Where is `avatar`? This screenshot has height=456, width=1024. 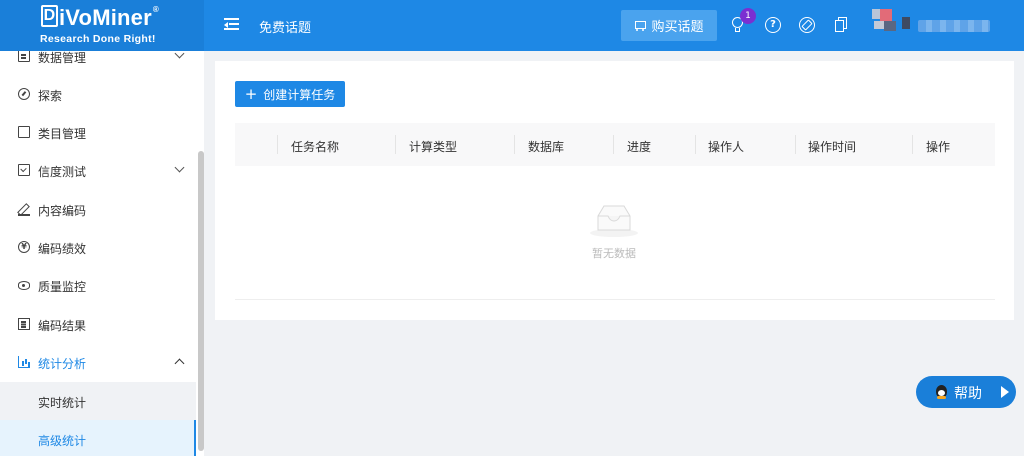 avatar is located at coordinates (892, 22).